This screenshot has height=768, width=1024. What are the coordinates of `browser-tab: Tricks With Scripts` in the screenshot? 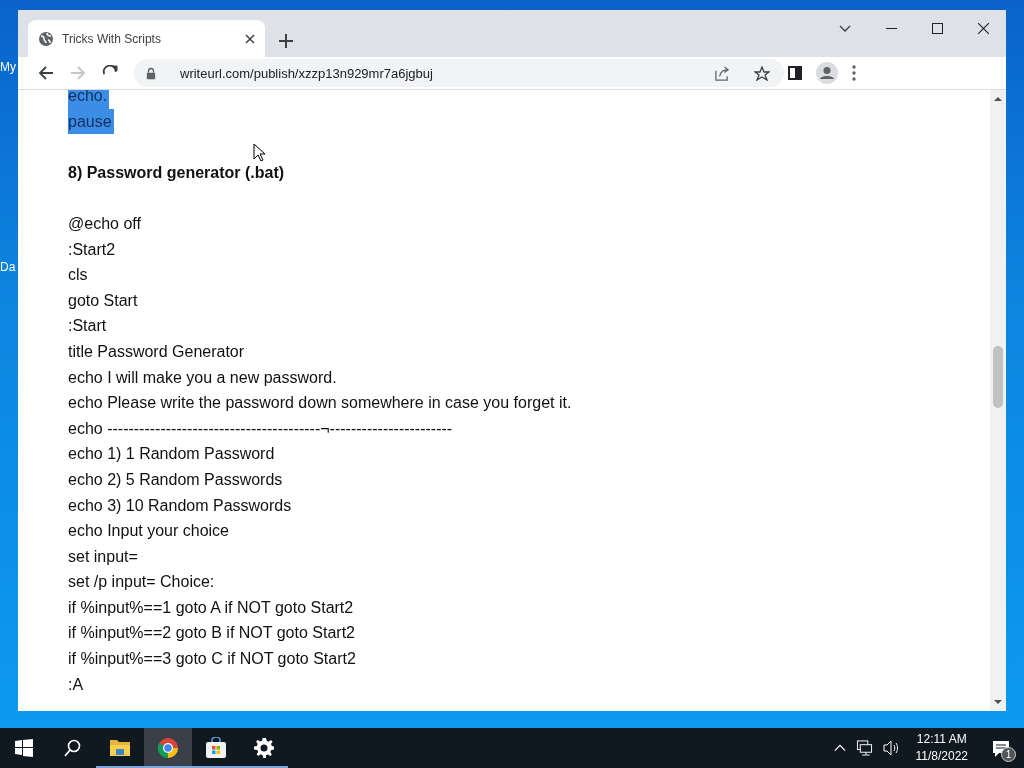 It's located at (146, 38).